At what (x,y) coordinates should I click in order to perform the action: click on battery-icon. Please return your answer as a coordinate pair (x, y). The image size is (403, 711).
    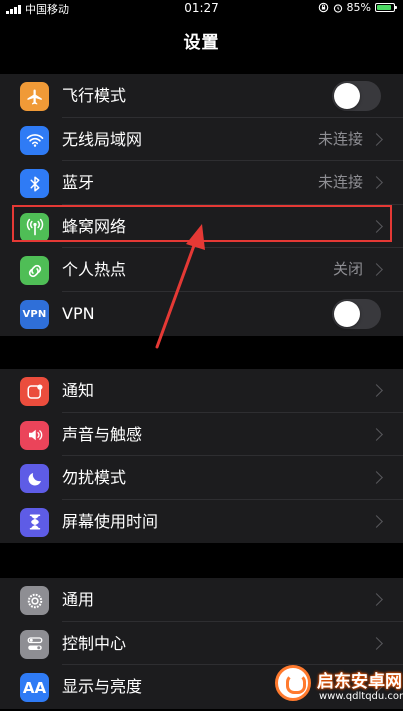
    Looking at the image, I should click on (386, 7).